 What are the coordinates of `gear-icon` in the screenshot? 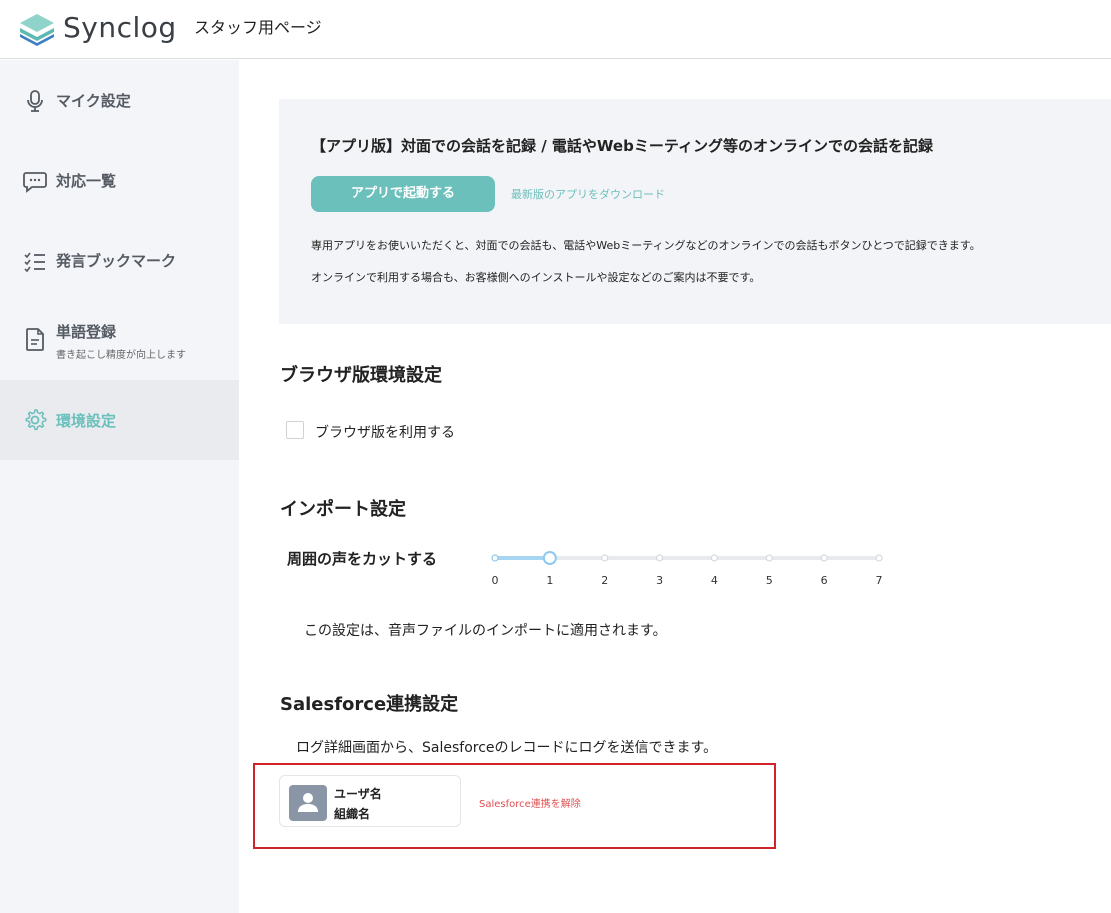 It's located at (36, 420).